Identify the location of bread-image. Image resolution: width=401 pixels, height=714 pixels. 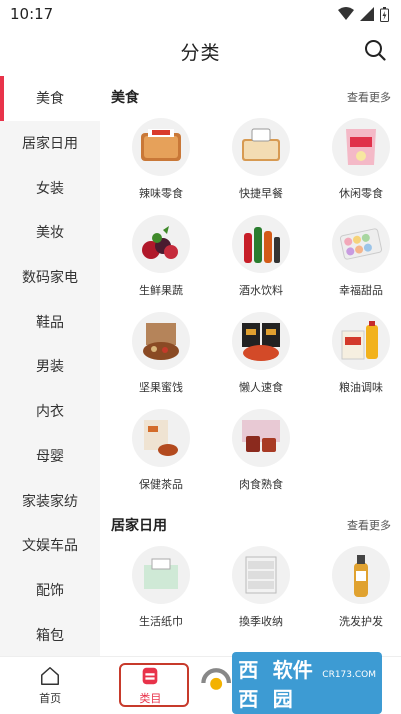
(261, 147).